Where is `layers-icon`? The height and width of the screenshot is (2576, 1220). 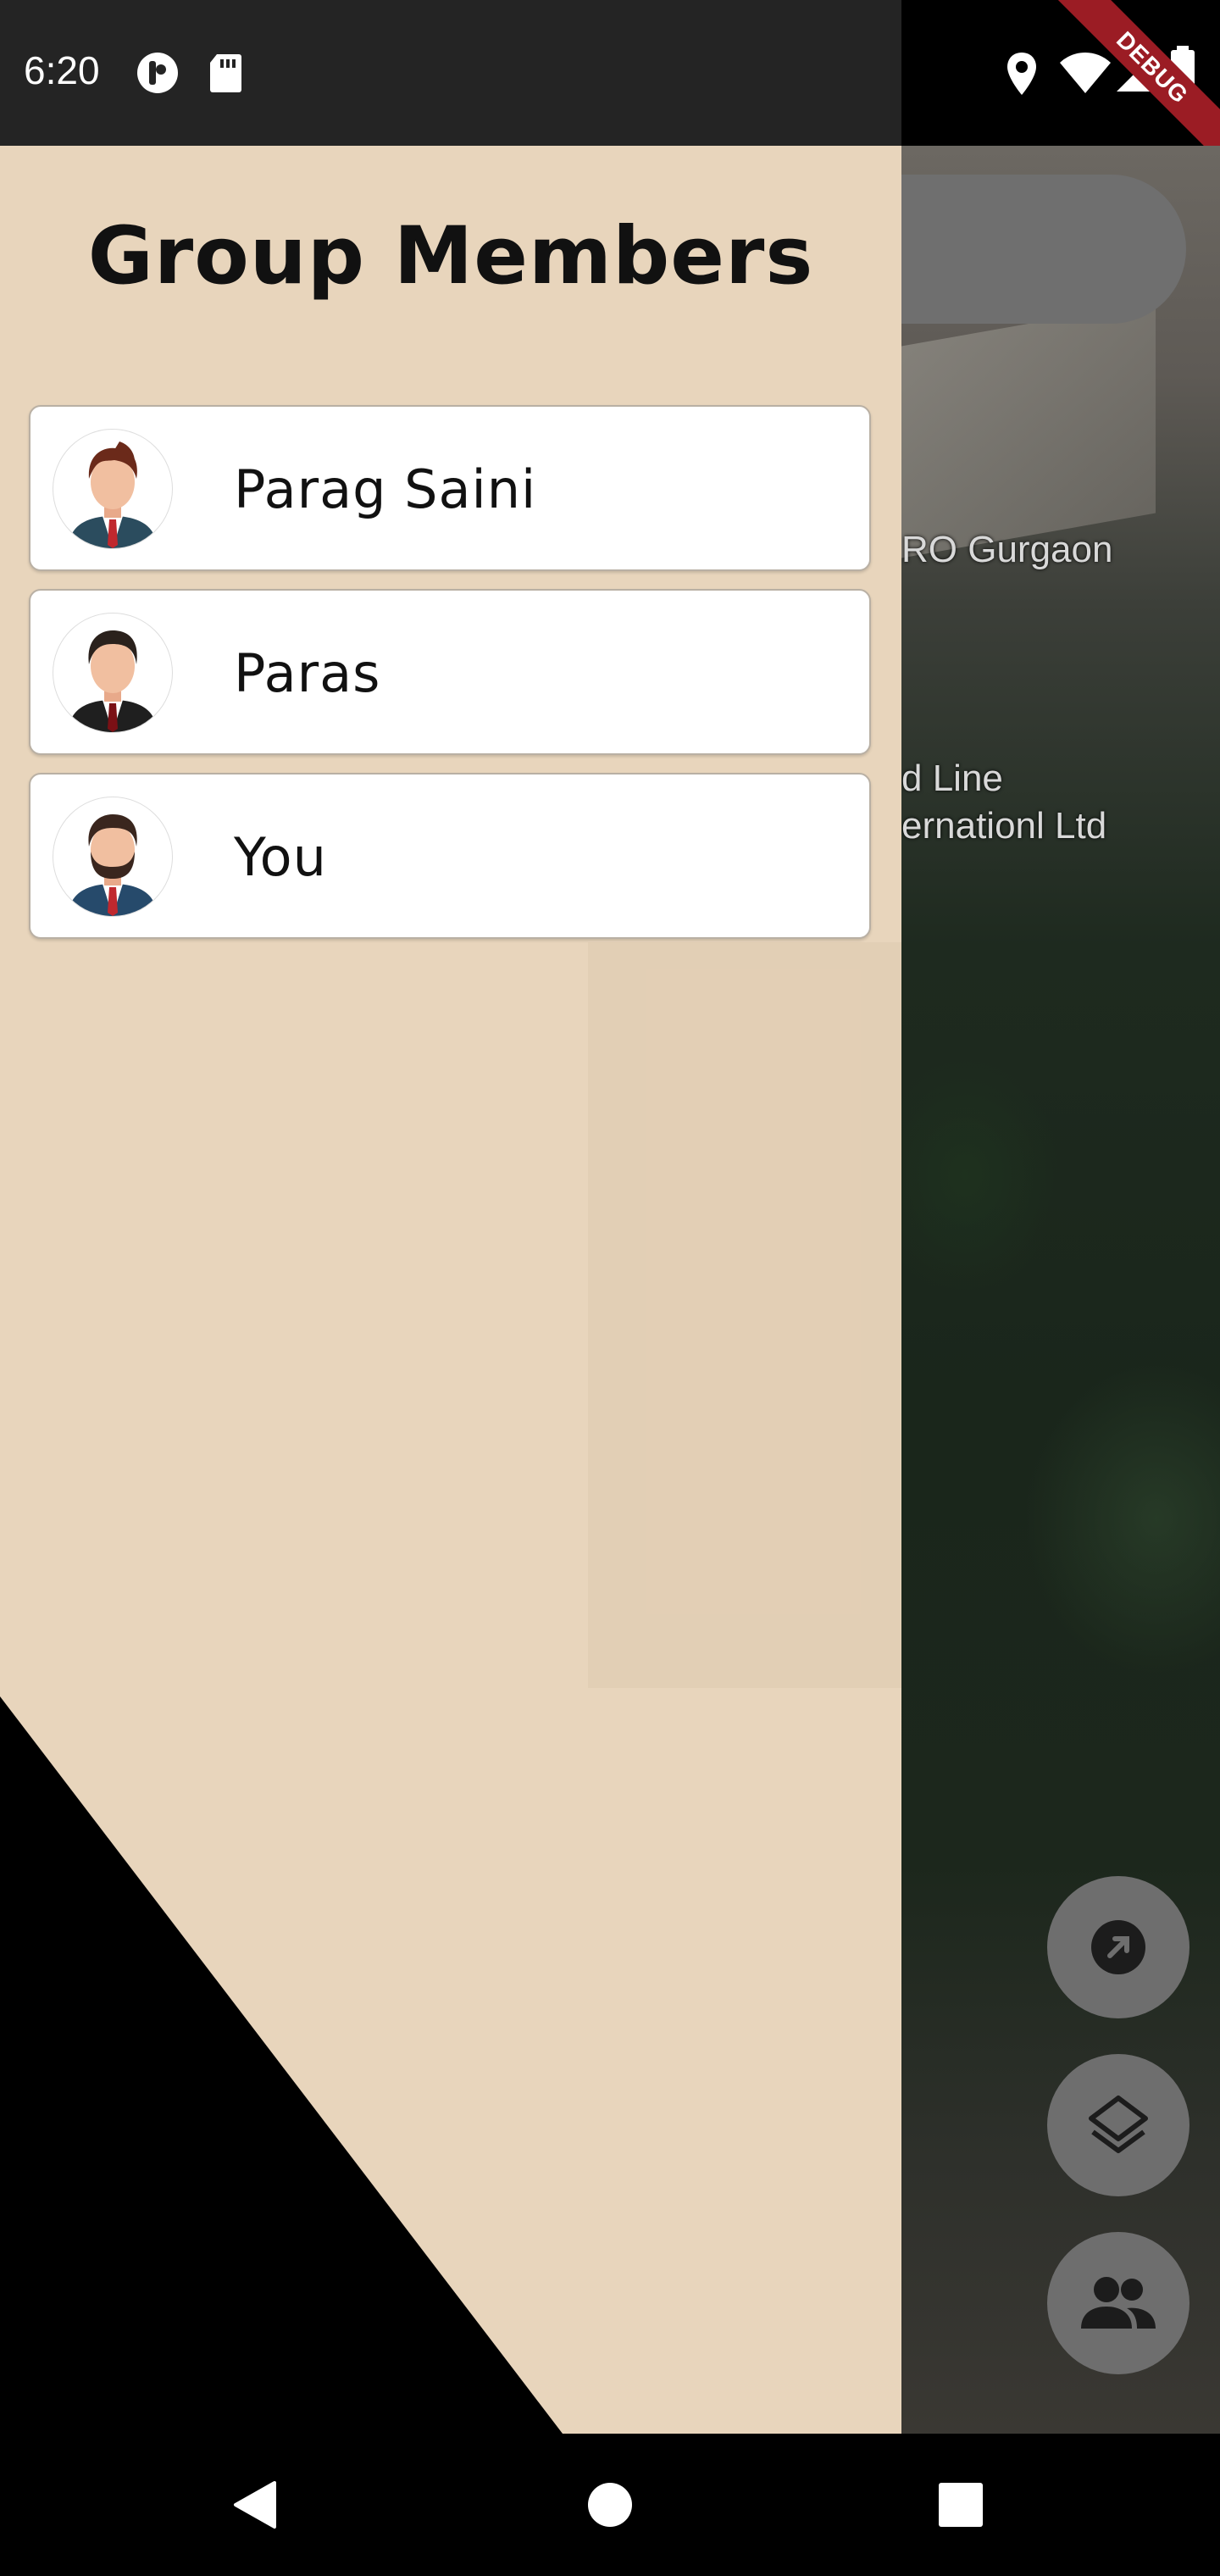 layers-icon is located at coordinates (1118, 2124).